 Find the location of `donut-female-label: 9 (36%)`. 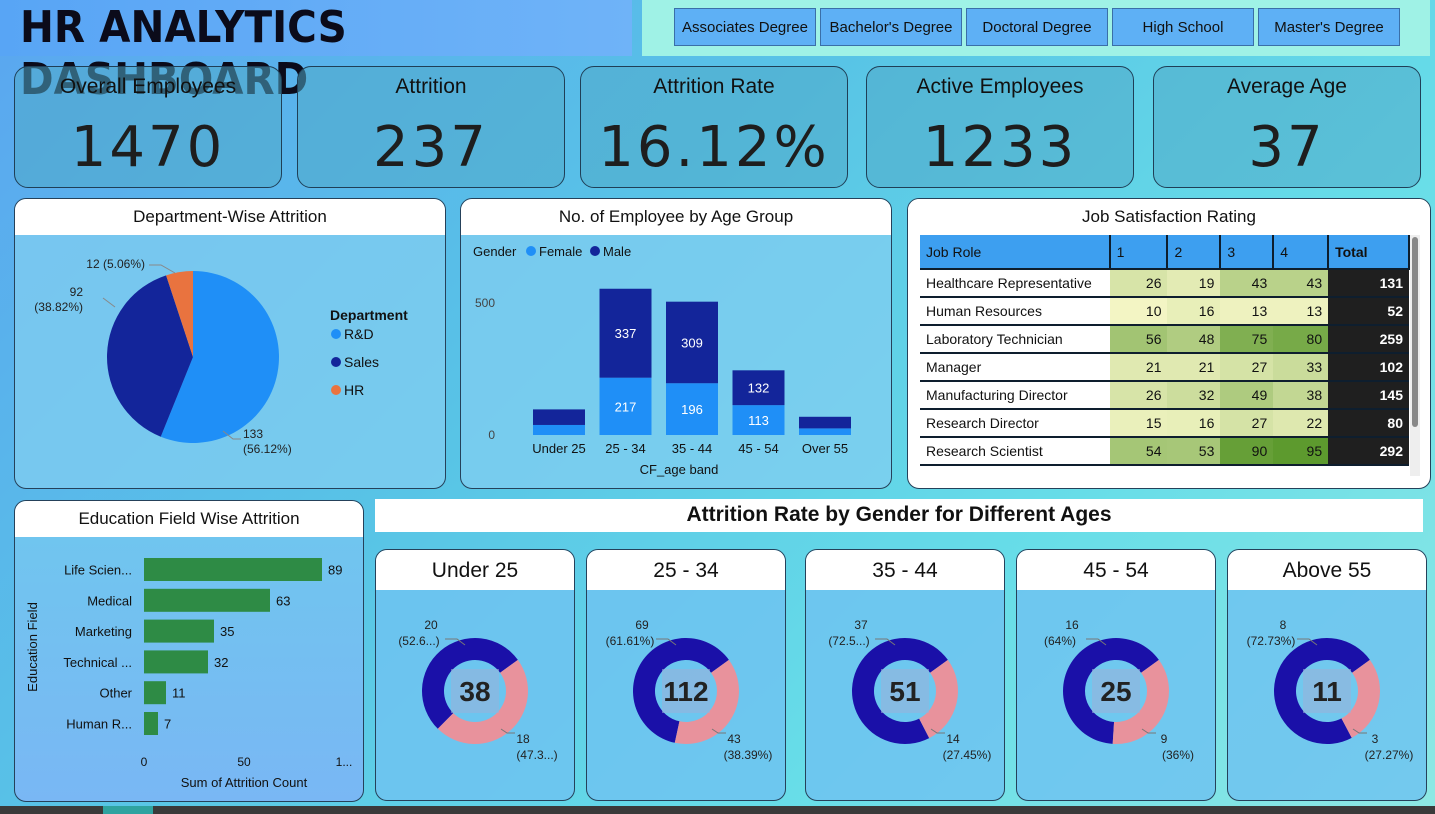

donut-female-label: 9 (36%) is located at coordinates (1177, 747).